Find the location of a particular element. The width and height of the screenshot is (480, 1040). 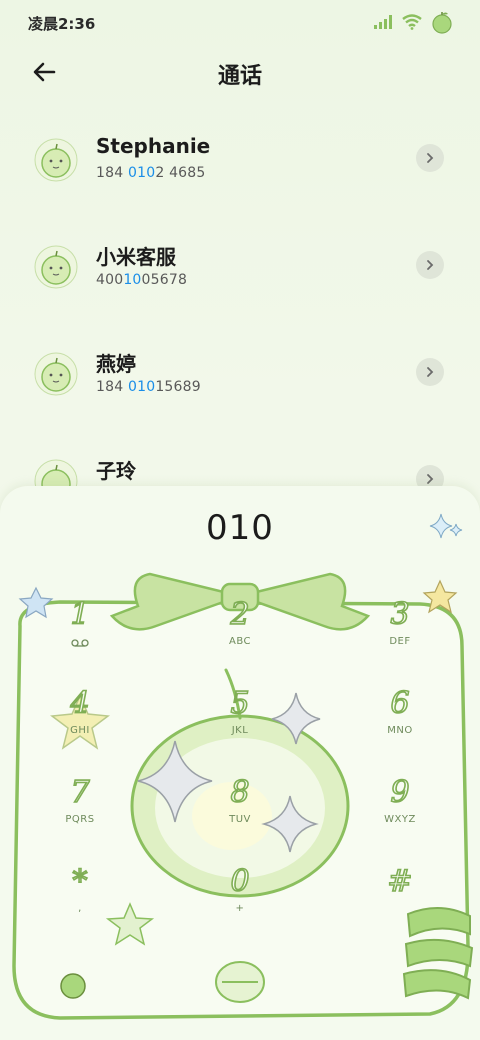

status-time: 凌晨2:36 is located at coordinates (62, 24).